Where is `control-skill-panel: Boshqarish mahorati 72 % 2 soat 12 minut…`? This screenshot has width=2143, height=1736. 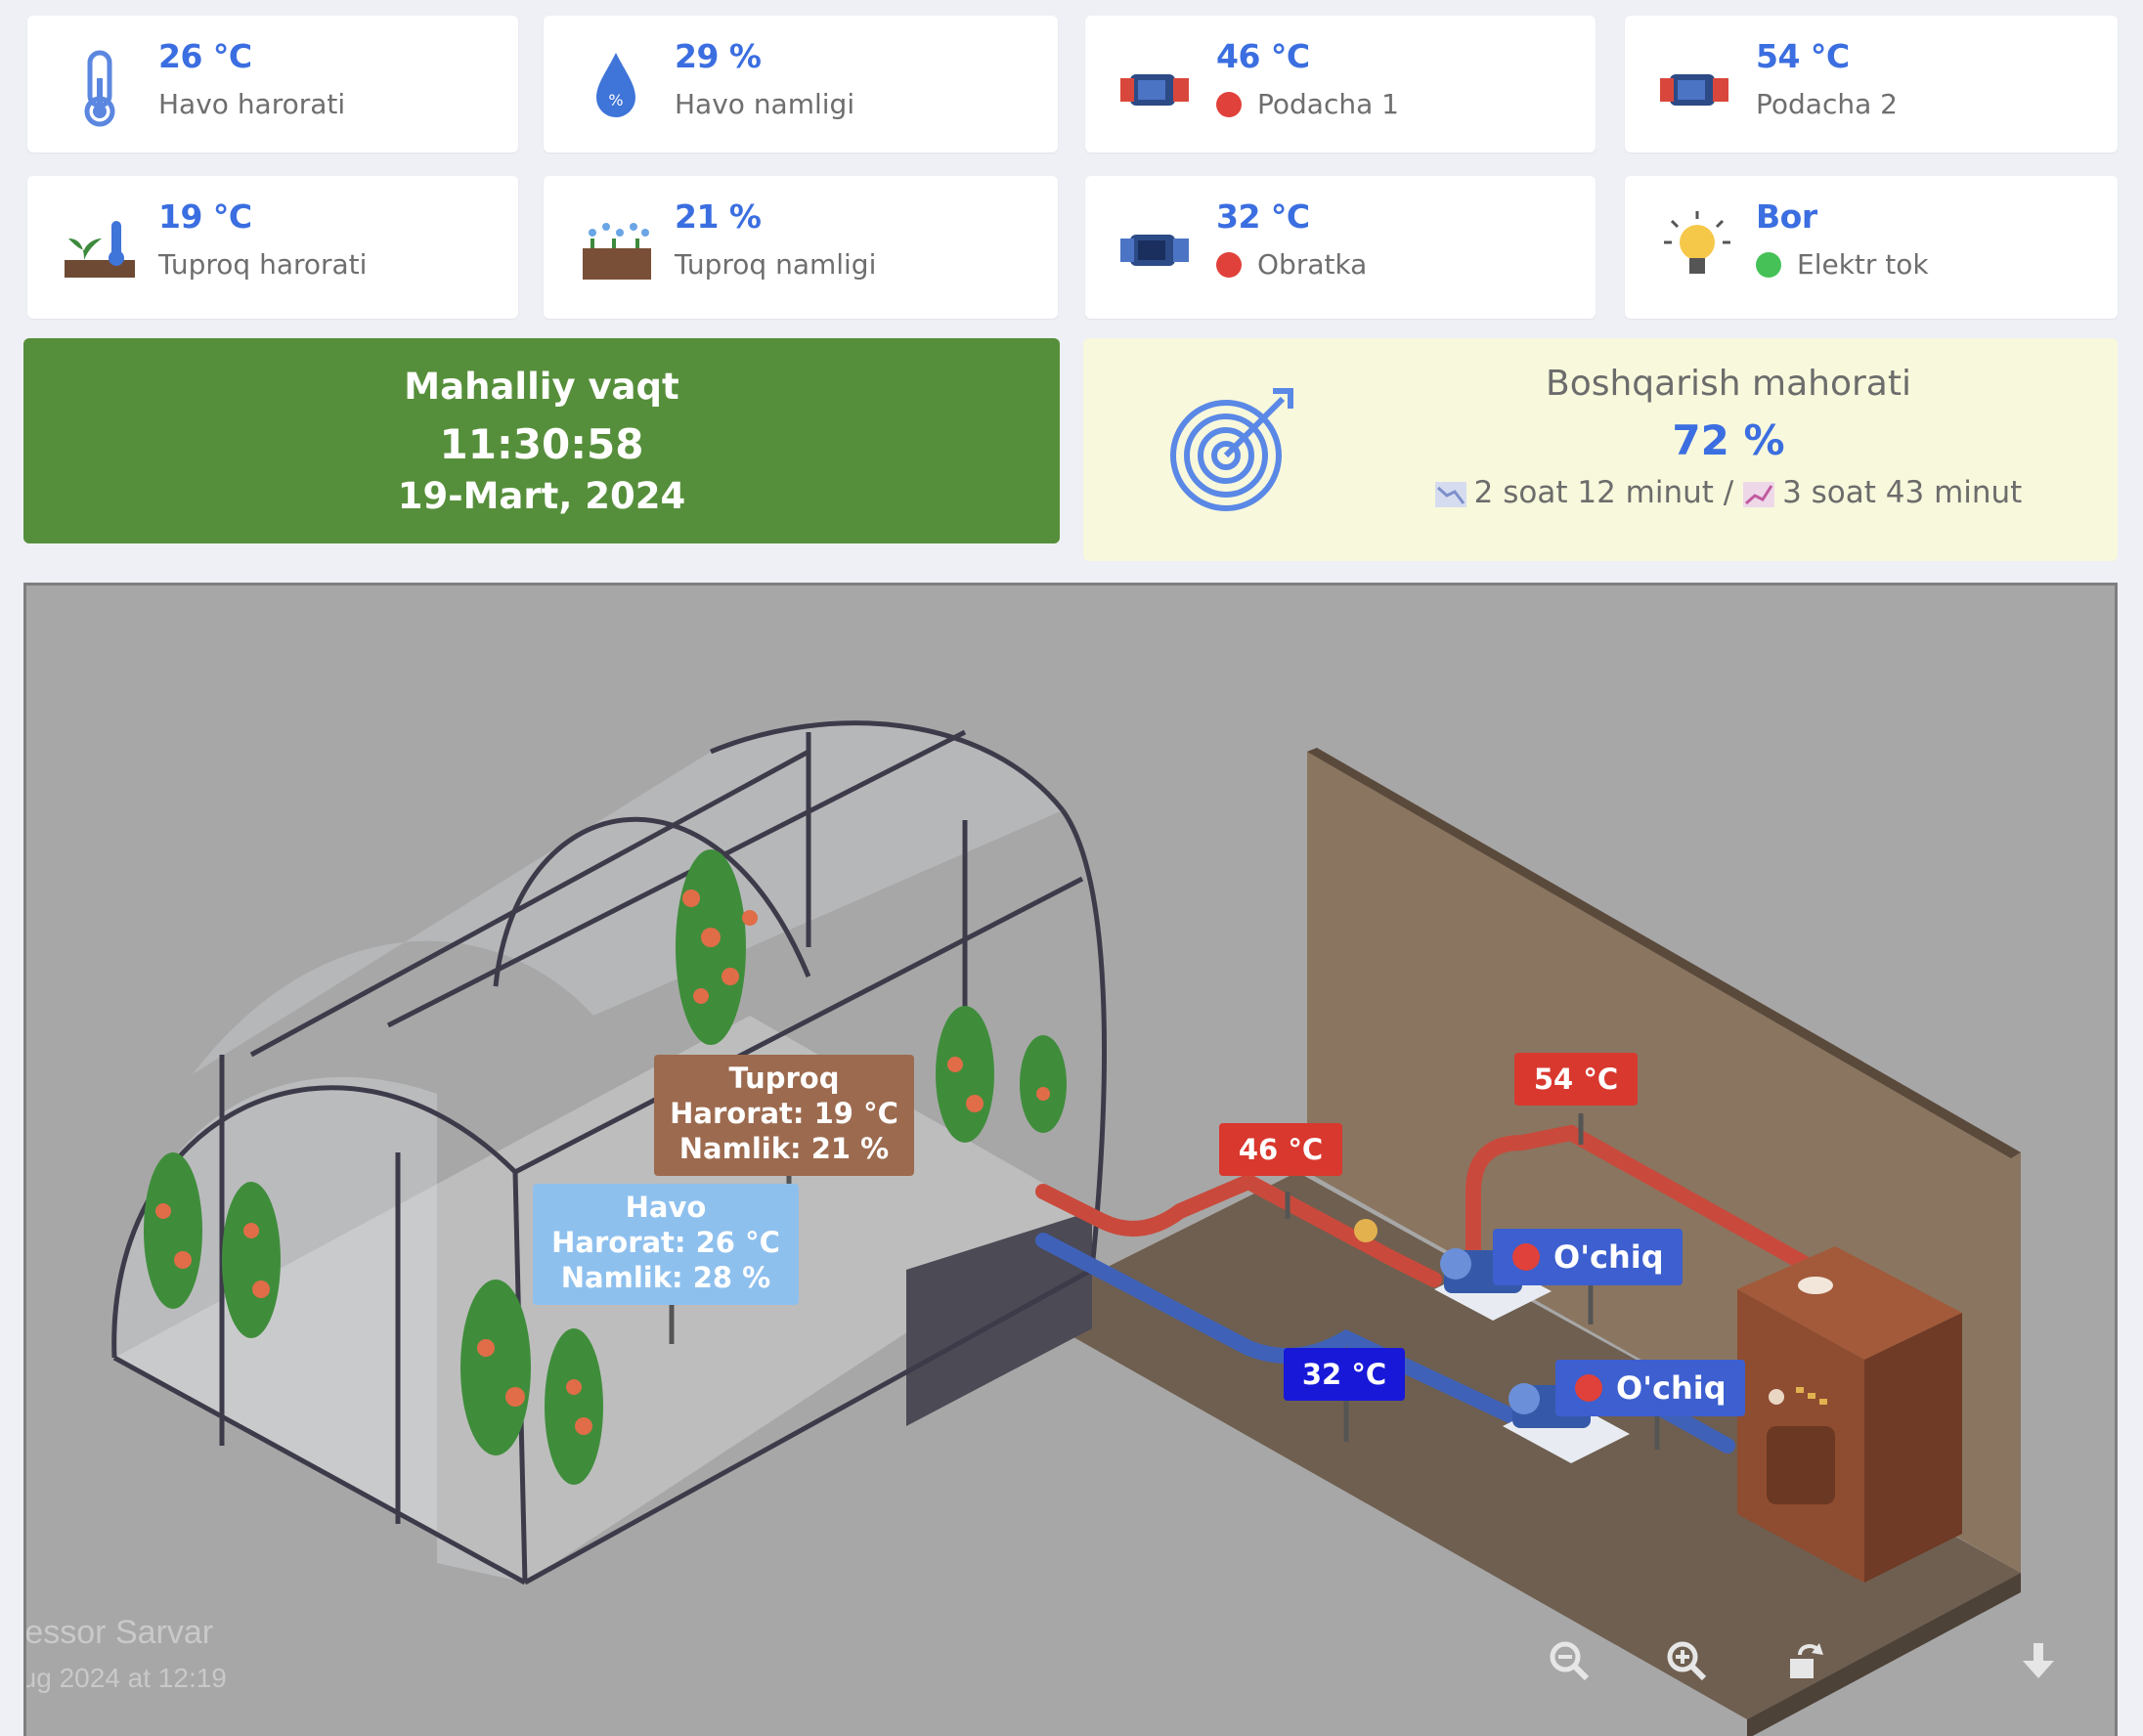
control-skill-panel: Boshqarish mahorati 72 % 2 soat 12 minut… is located at coordinates (1600, 450).